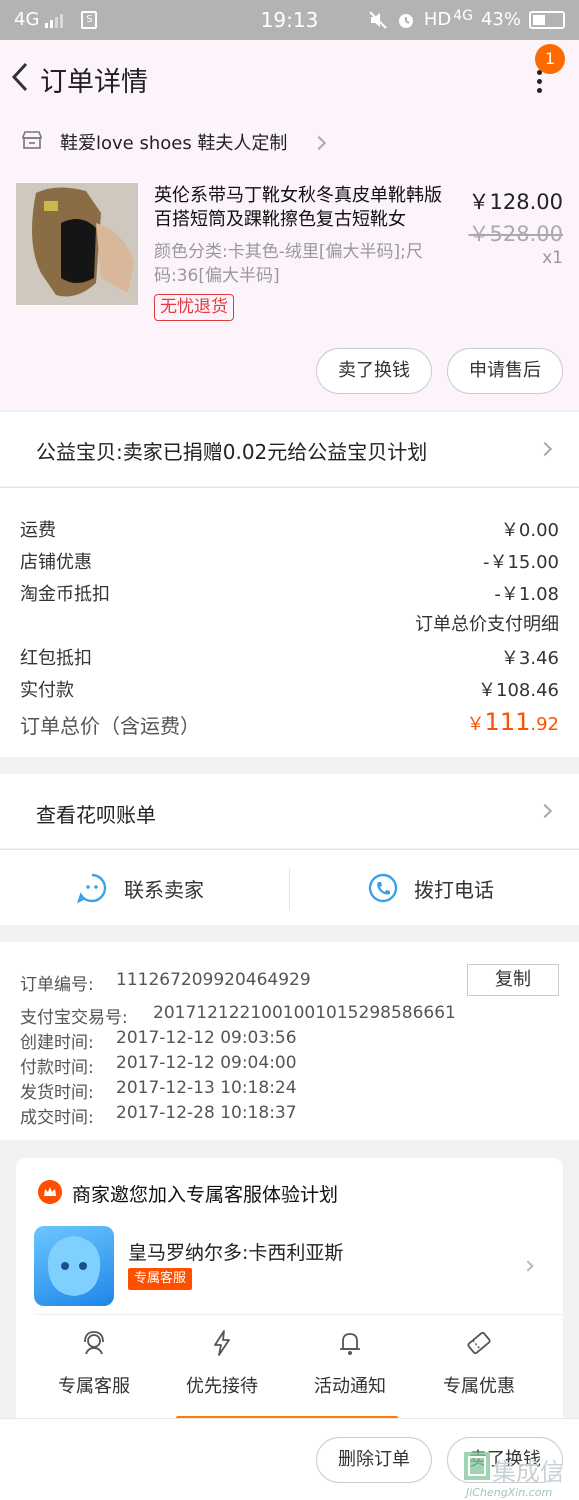 The height and width of the screenshot is (1500, 579). What do you see at coordinates (20, 77) in the screenshot?
I see `back-icon` at bounding box center [20, 77].